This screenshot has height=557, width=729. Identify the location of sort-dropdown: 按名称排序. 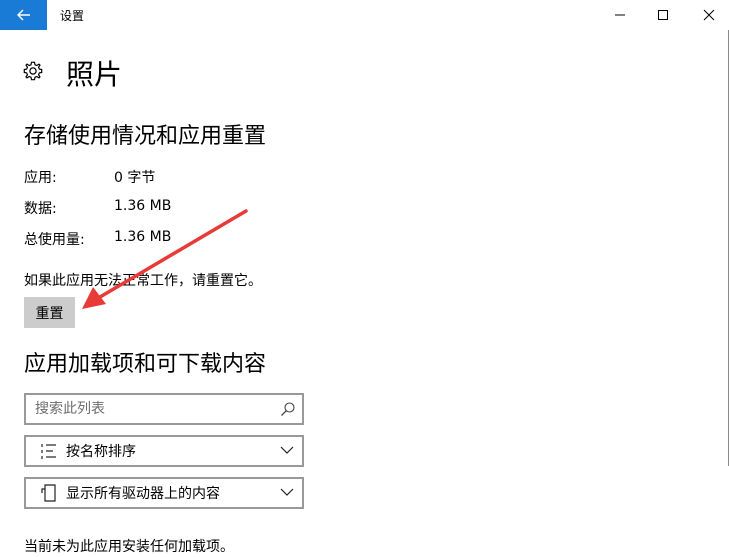
(164, 451).